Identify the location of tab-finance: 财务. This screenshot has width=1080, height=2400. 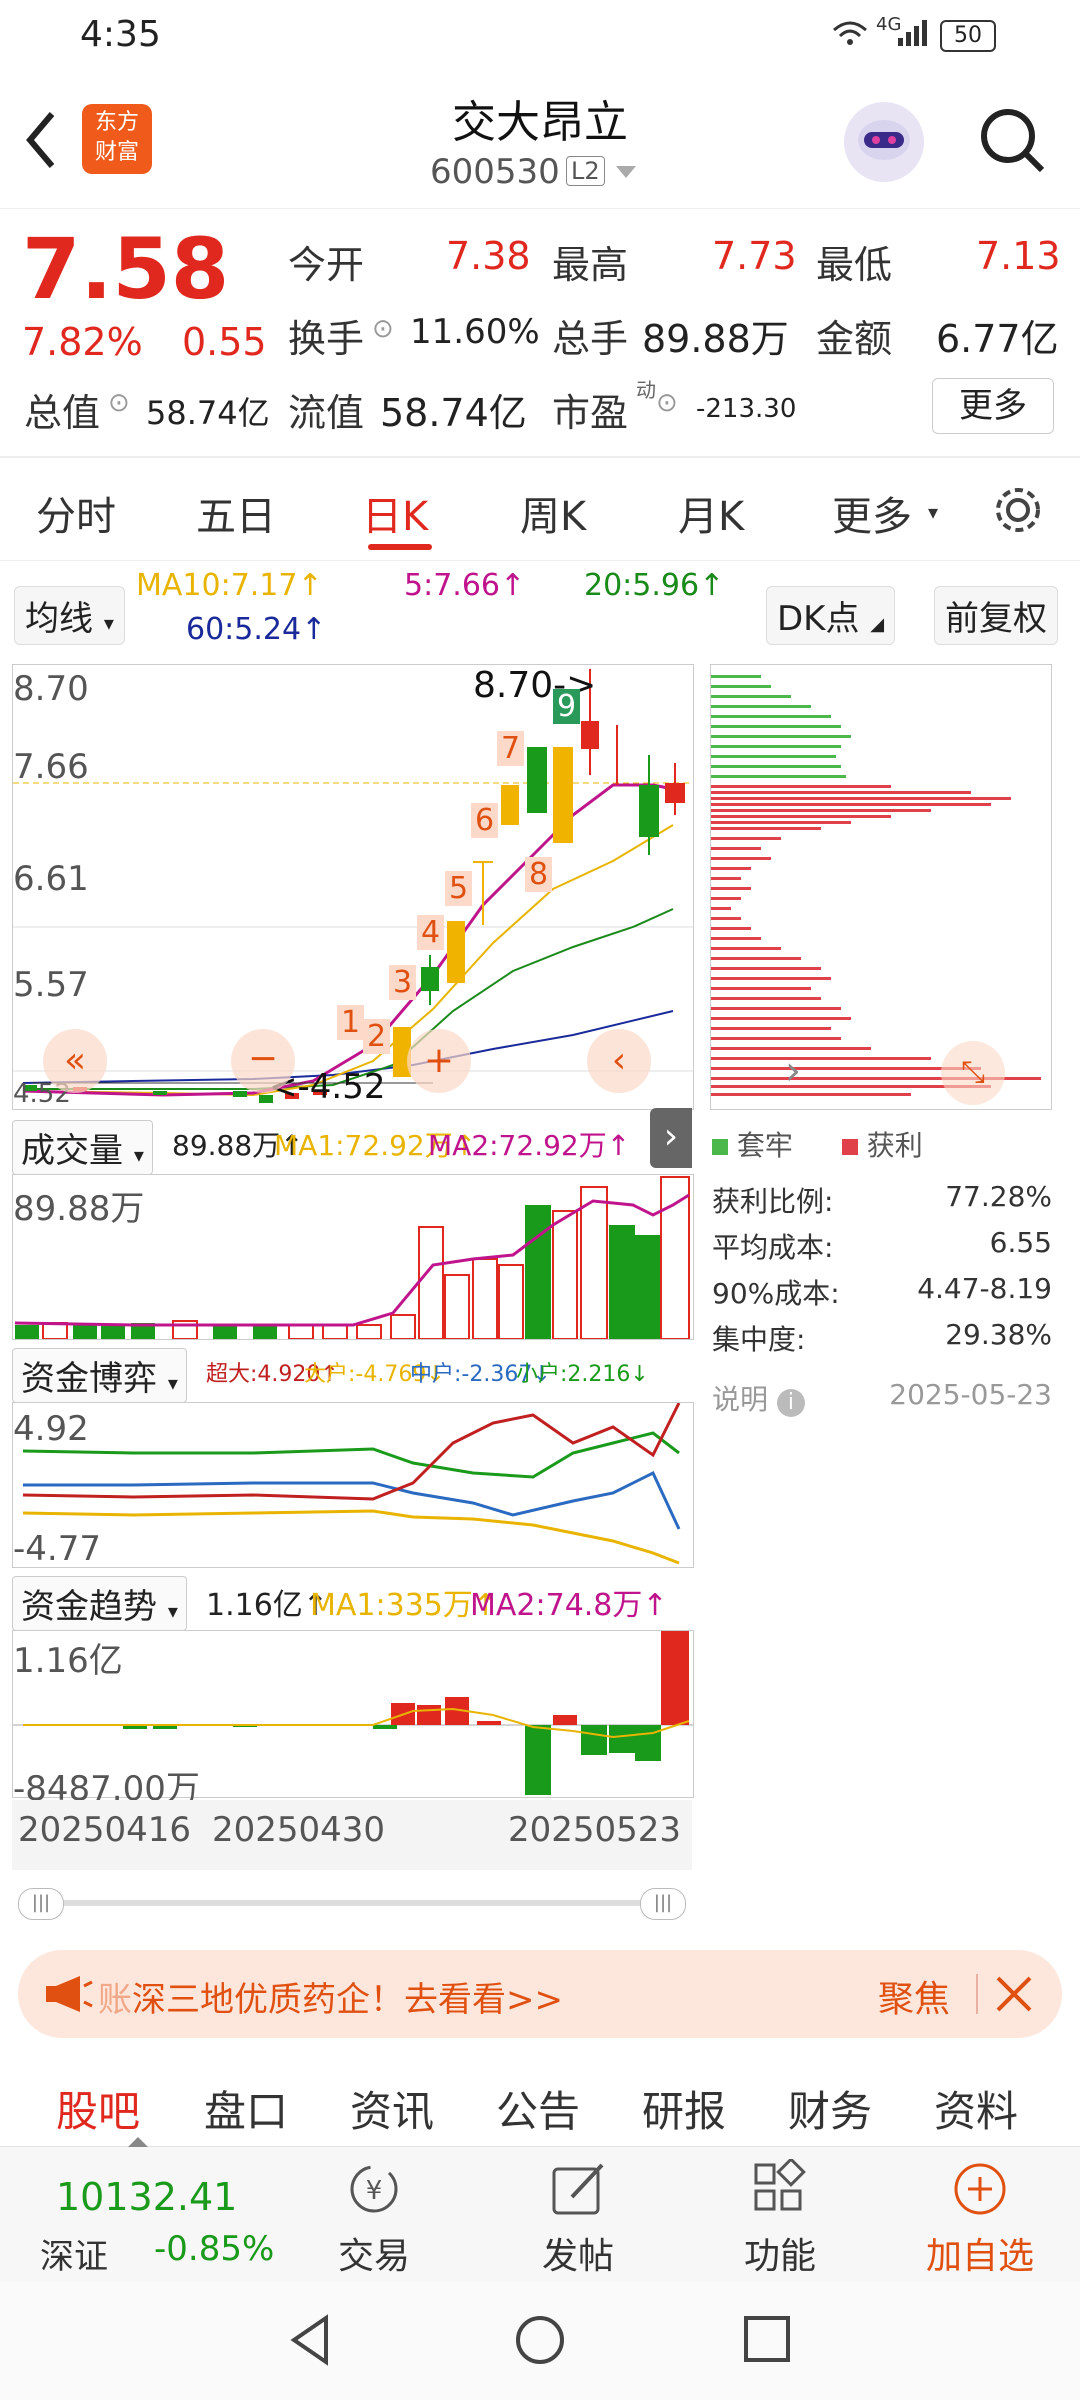
(830, 2108).